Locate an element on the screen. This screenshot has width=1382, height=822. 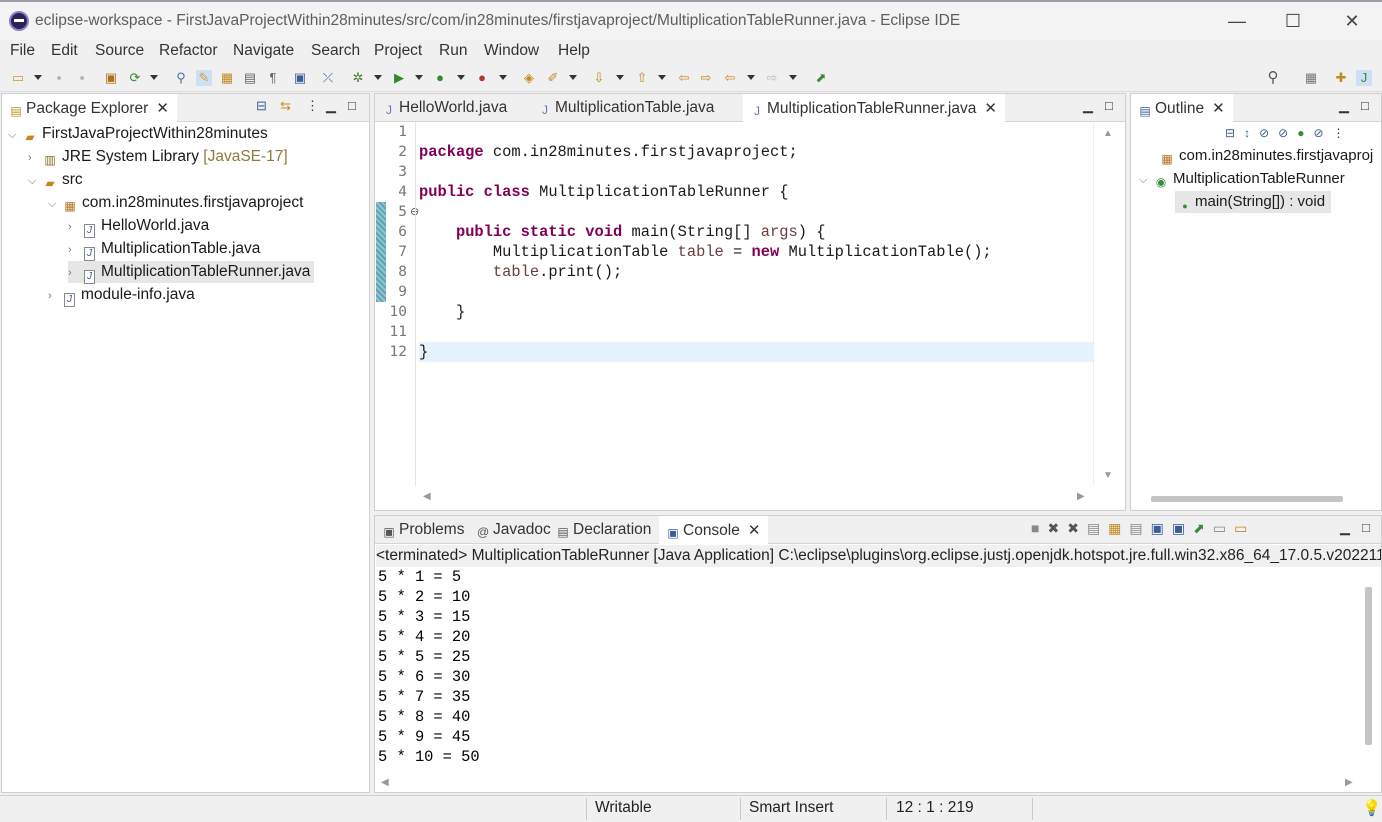
pin-editor-icon: ⬈ is located at coordinates (821, 78).